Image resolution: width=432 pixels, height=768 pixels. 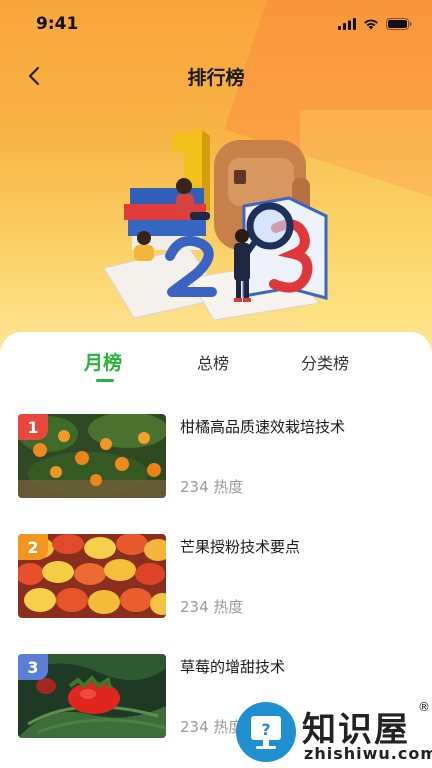 What do you see at coordinates (105, 380) in the screenshot?
I see `active-tab-indicator` at bounding box center [105, 380].